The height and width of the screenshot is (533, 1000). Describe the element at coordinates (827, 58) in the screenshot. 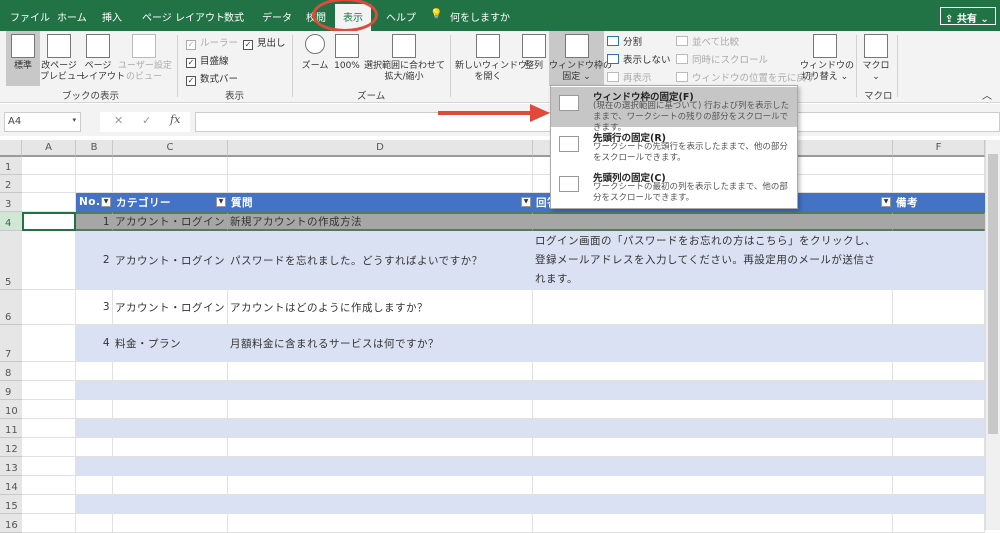

I see `switch-windows-button: ウィンドウの 切り替え ⌄` at that location.